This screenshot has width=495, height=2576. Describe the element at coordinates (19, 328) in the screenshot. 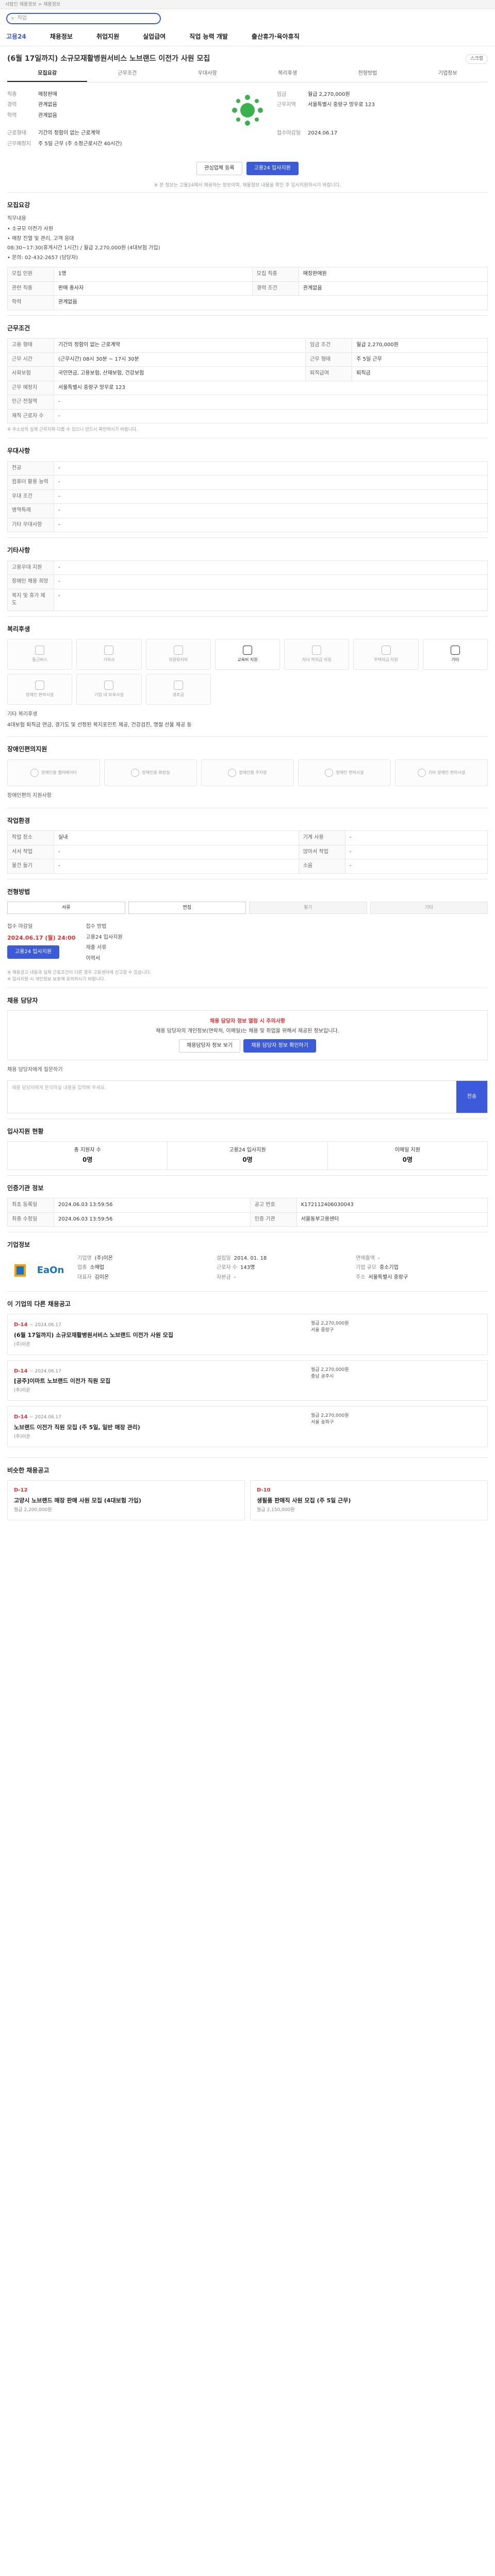

I see `section-title: 근무조건` at that location.